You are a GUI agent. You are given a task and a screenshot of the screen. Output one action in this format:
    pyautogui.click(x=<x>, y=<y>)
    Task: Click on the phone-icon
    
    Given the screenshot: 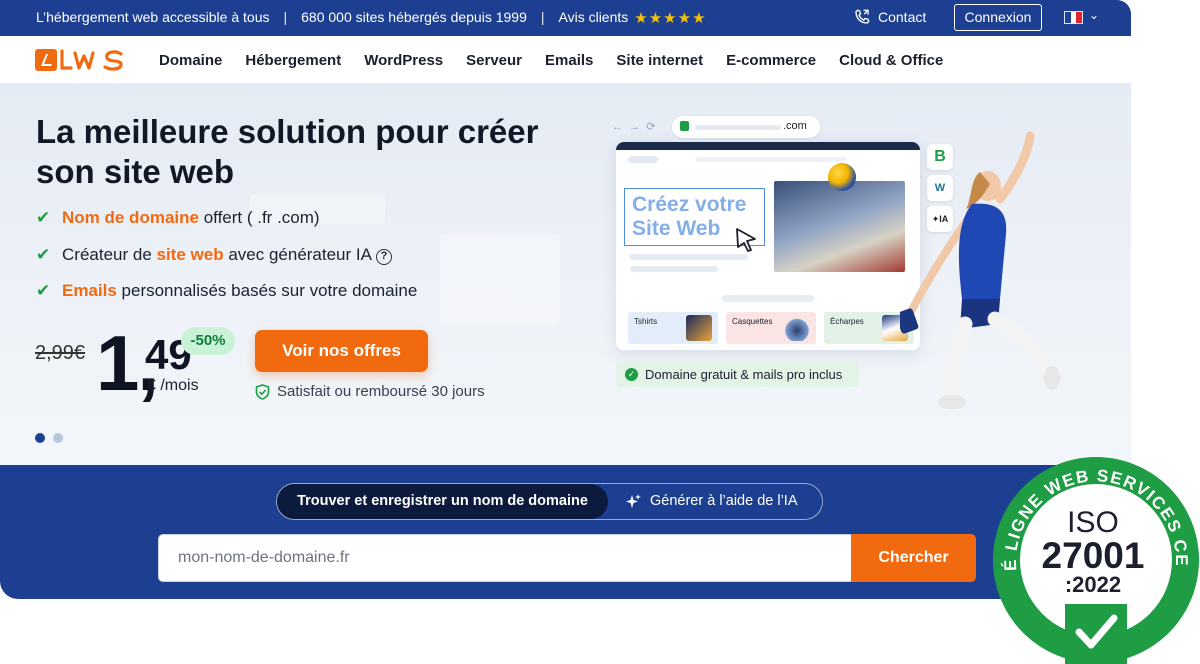 What is the action you would take?
    pyautogui.click(x=862, y=16)
    